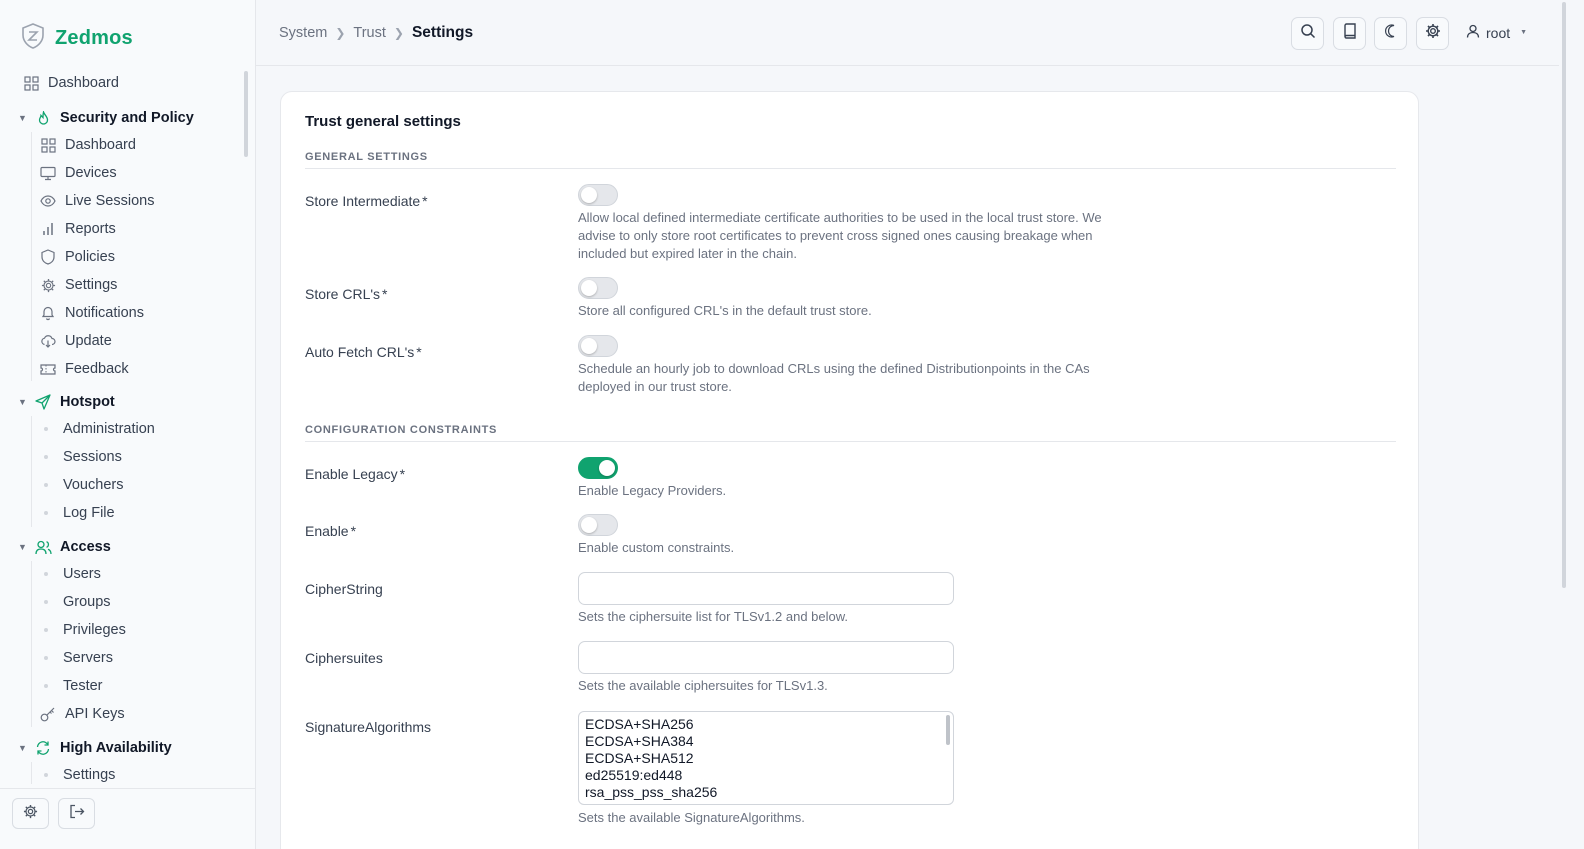 The height and width of the screenshot is (849, 1584). I want to click on sidebar-scrollbar, so click(246, 114).